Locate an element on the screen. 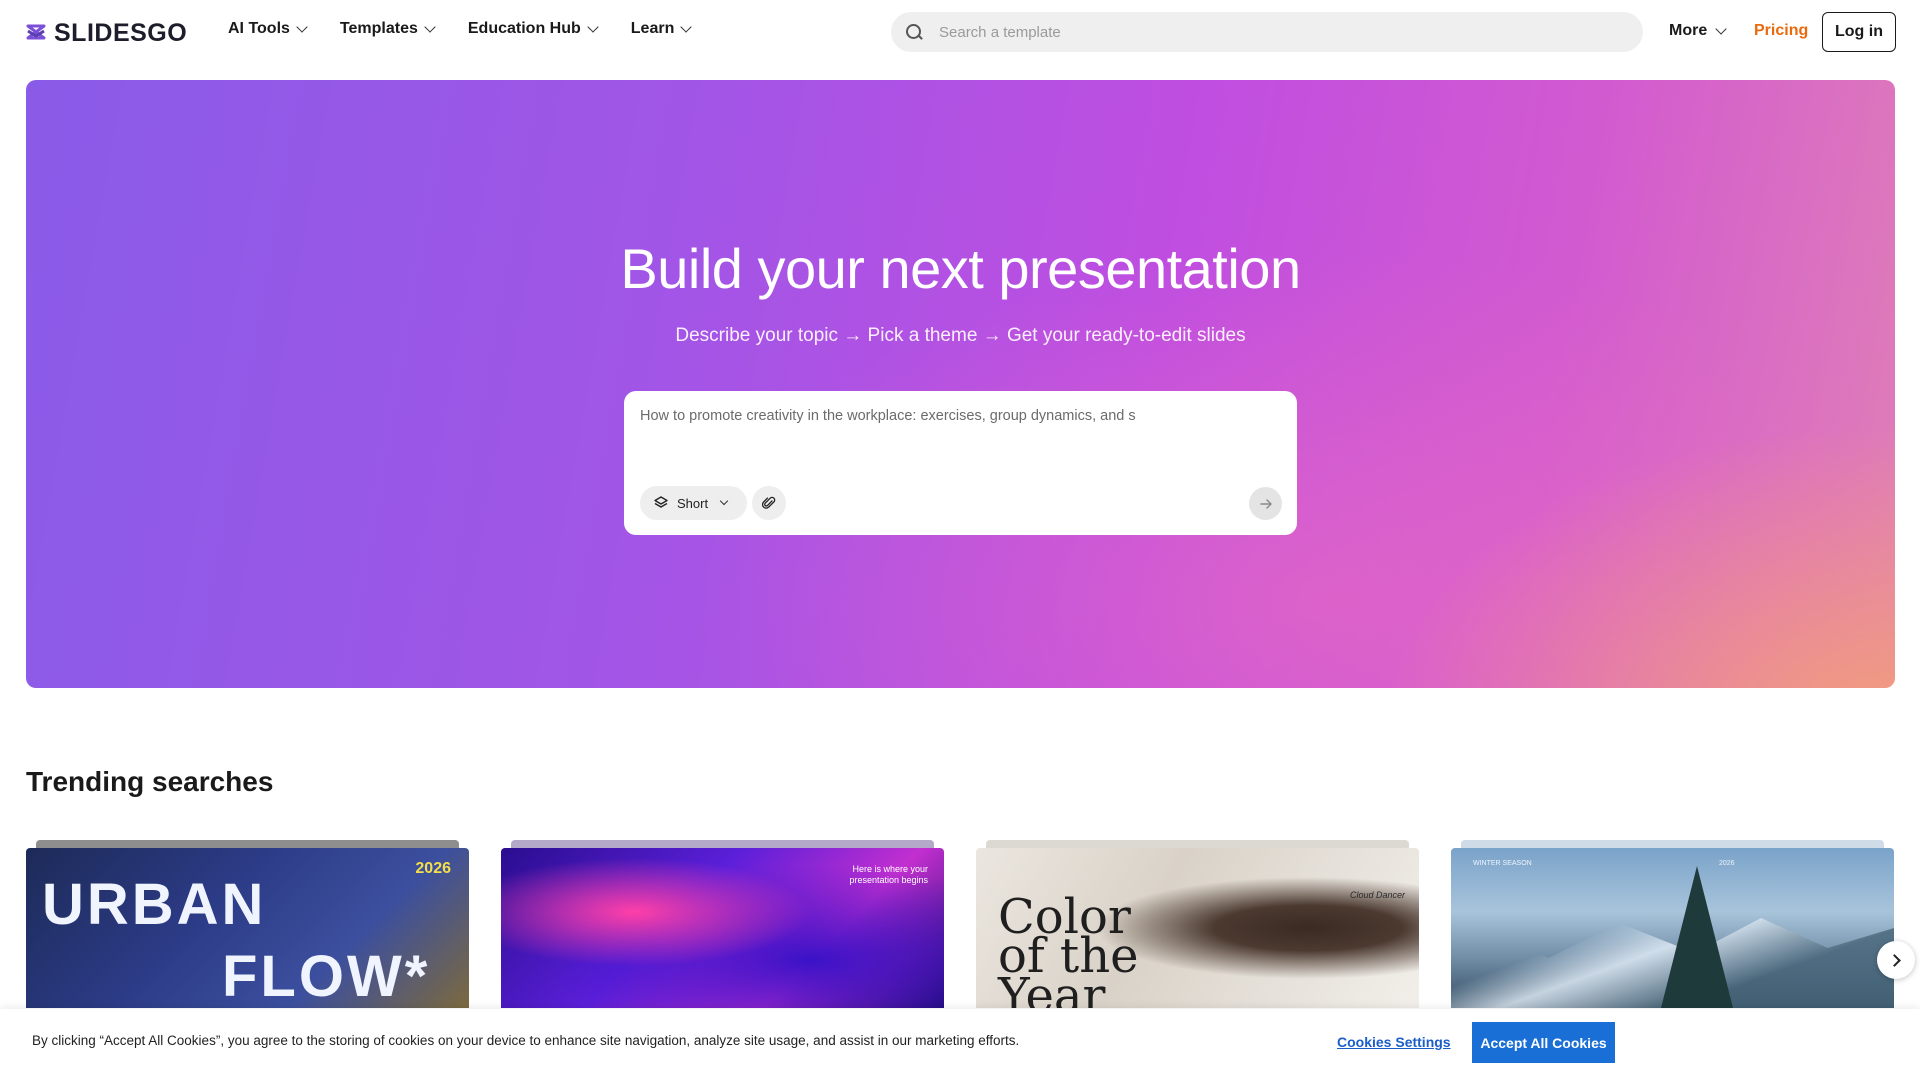 This screenshot has width=1920, height=1080. search-icon is located at coordinates (914, 32).